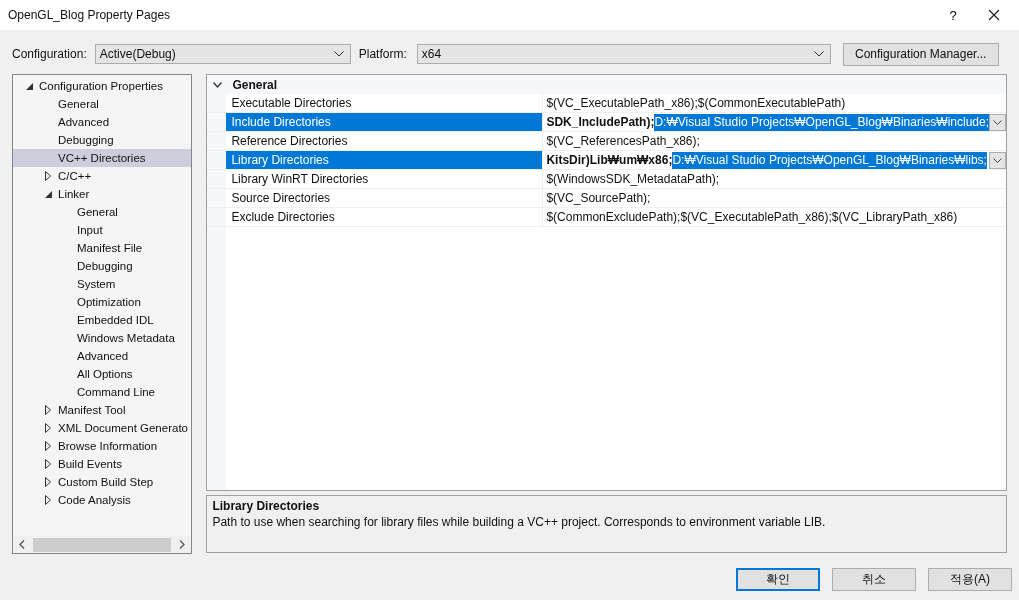 The height and width of the screenshot is (600, 1019). Describe the element at coordinates (74, 194) in the screenshot. I see `tree-item: Linker` at that location.